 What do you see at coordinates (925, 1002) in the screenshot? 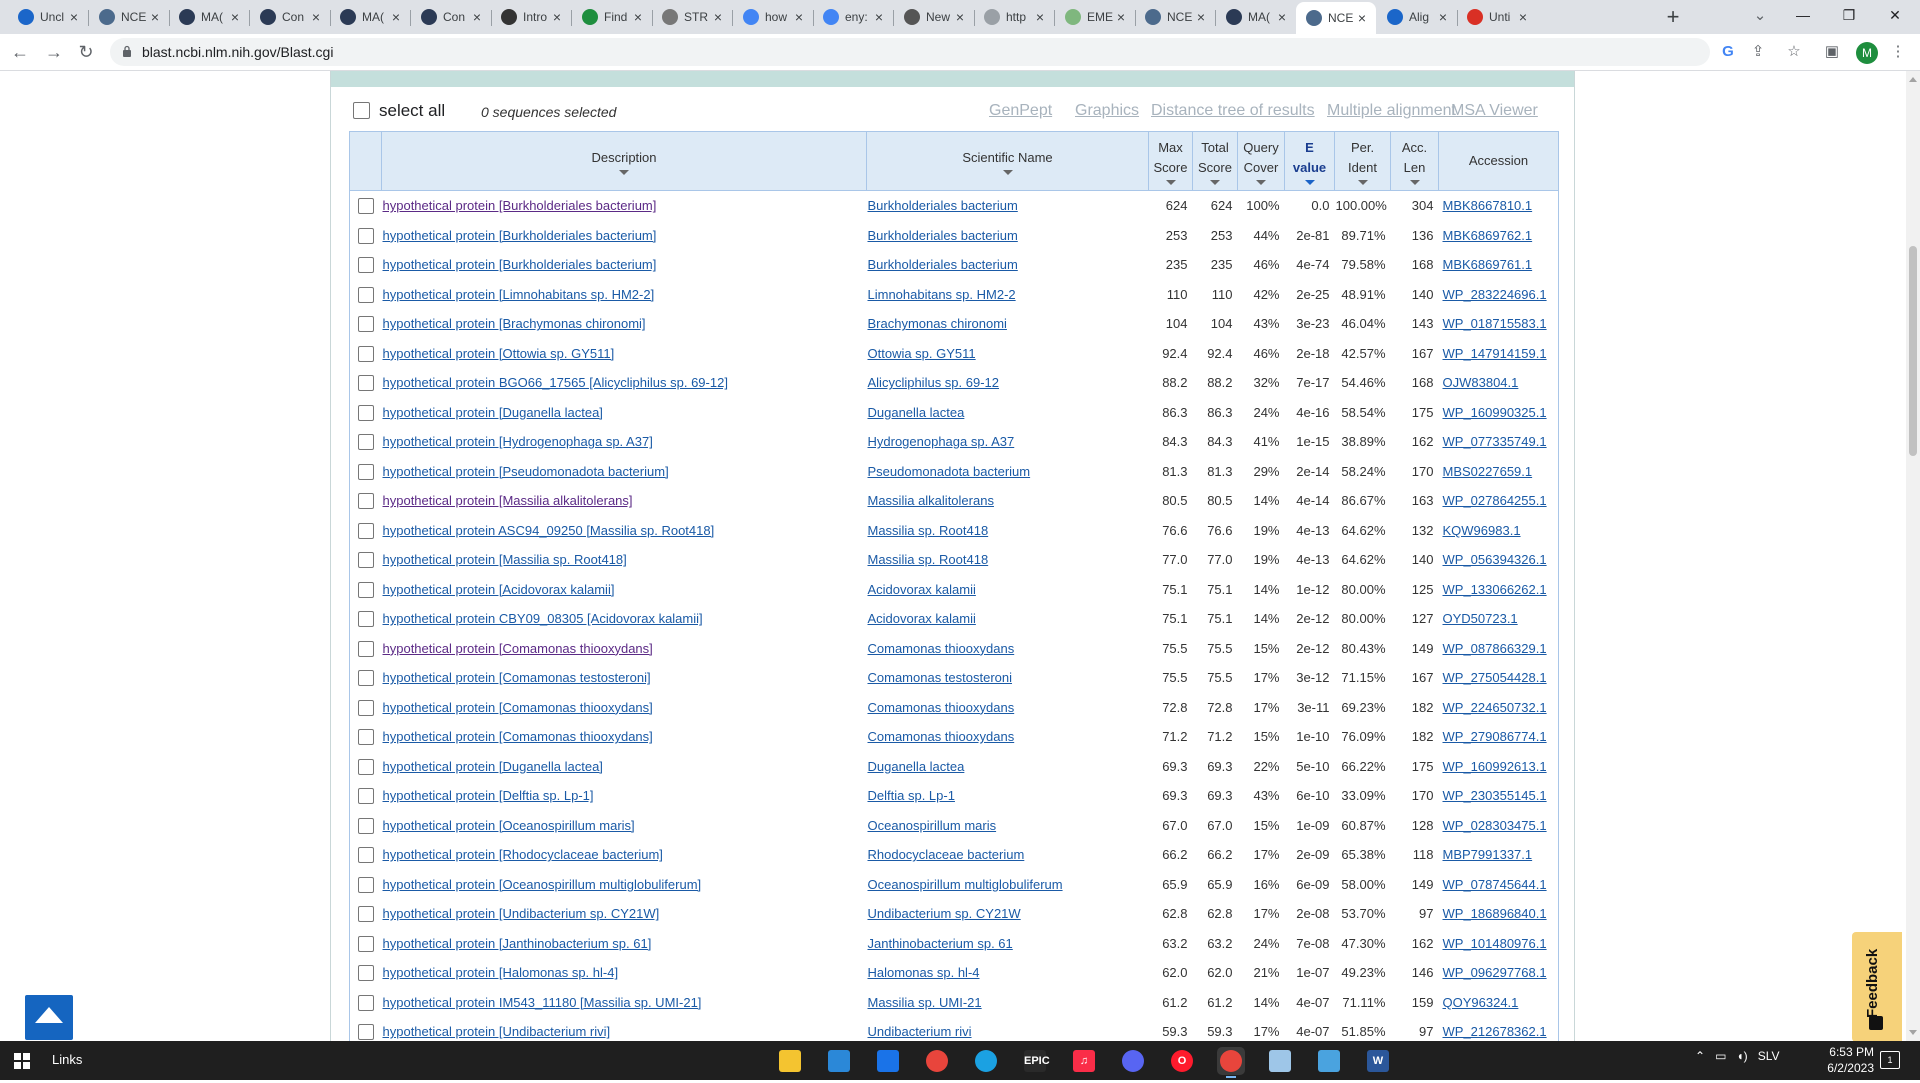
I see `scientific-name-link: Massilia sp. UMI-21` at bounding box center [925, 1002].